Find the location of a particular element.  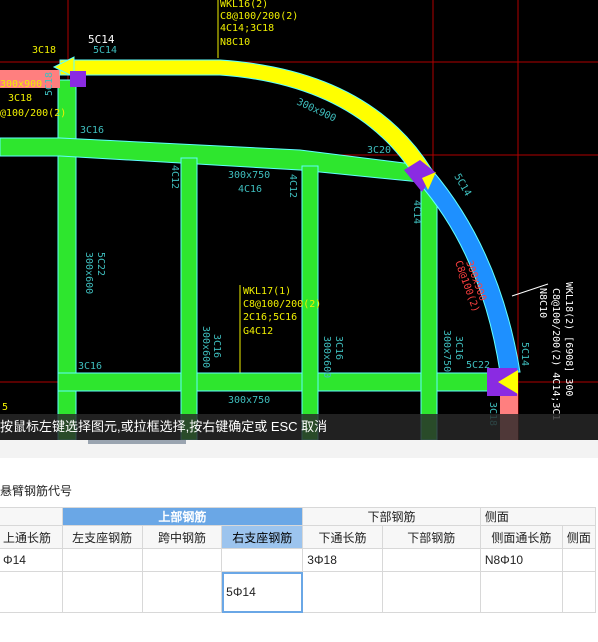

cad-label: WKL17(1) is located at coordinates (267, 291).